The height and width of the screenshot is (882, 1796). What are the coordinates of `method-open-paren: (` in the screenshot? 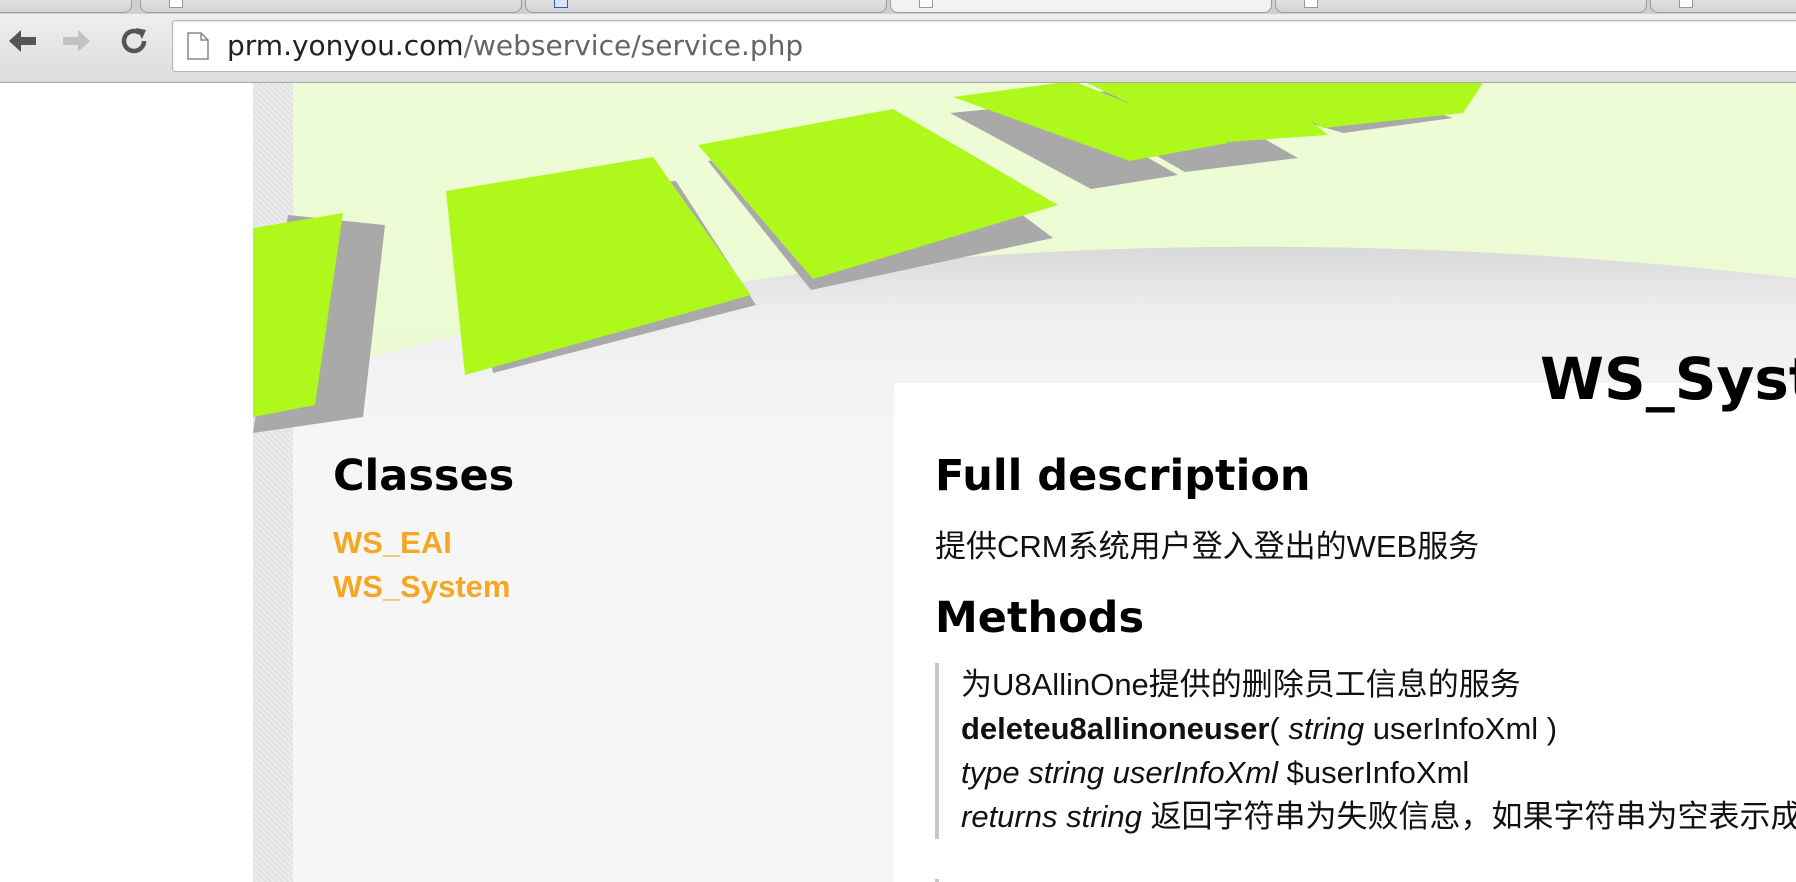 It's located at (1279, 728).